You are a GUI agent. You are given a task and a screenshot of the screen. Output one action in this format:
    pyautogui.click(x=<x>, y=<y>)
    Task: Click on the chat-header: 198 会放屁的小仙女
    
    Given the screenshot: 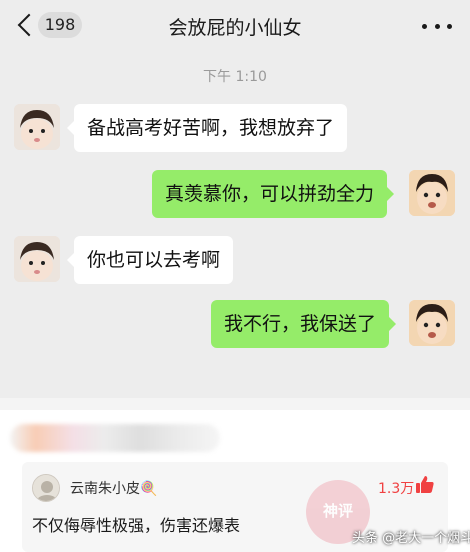 What is the action you would take?
    pyautogui.click(x=235, y=26)
    